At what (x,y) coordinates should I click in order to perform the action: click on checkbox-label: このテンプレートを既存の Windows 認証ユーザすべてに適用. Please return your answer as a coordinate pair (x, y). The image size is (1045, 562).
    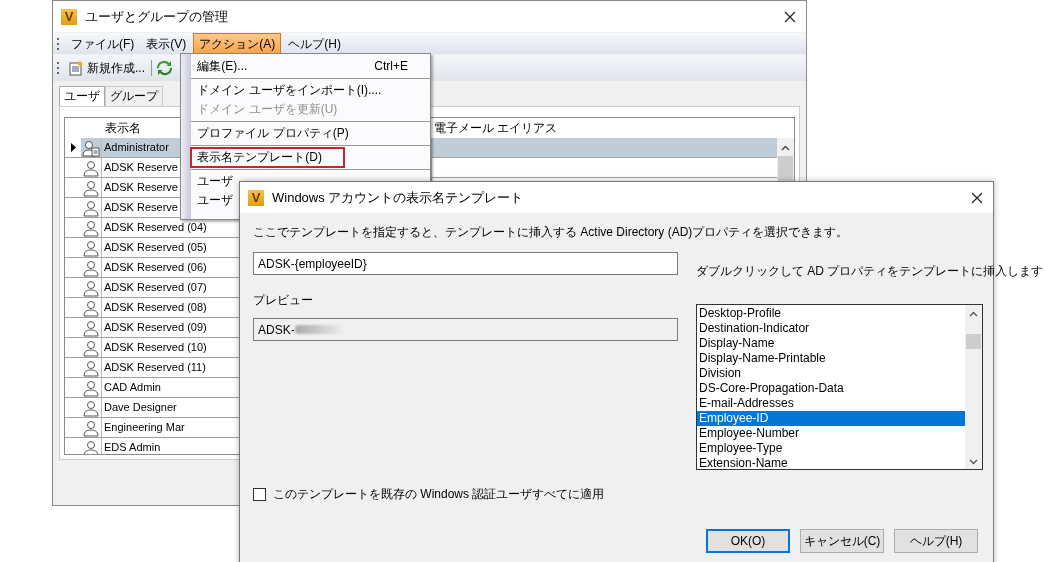
    Looking at the image, I should click on (439, 494).